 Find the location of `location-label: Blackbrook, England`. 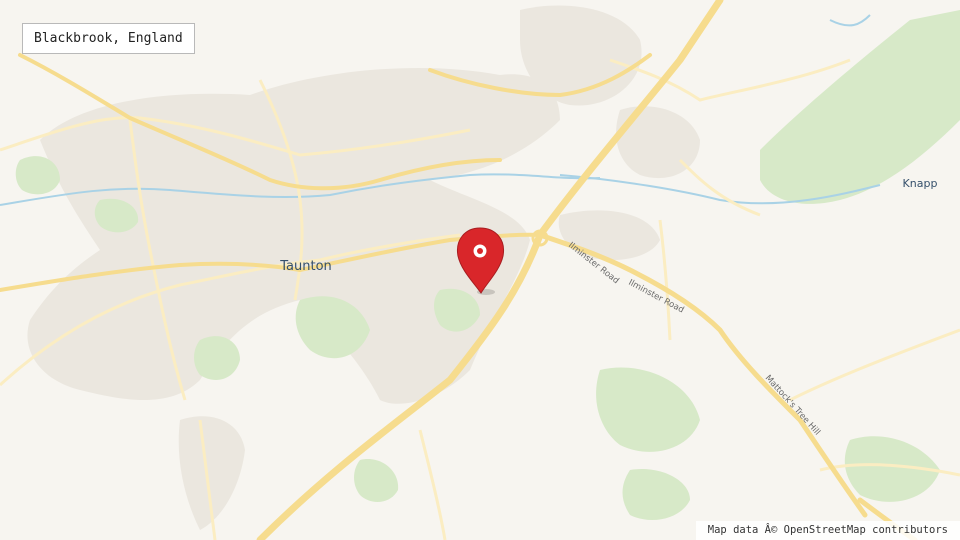

location-label: Blackbrook, England is located at coordinates (108, 38).